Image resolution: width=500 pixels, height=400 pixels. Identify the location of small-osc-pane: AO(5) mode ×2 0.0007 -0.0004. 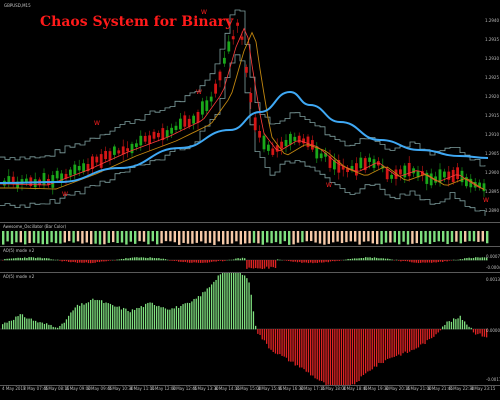
(250, 259).